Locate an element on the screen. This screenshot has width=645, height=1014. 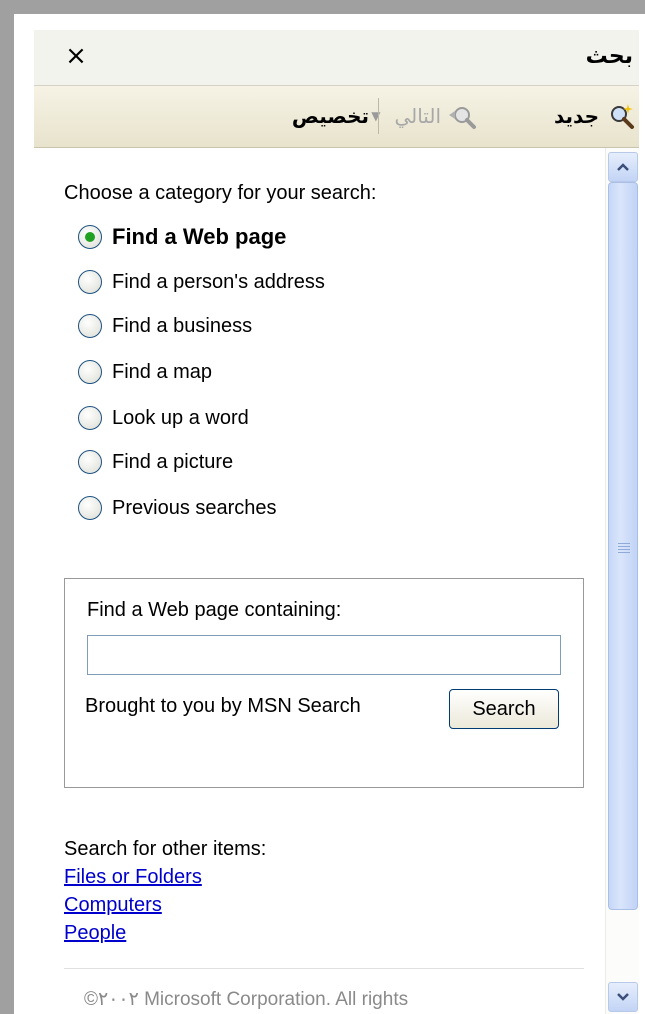
option-look-up-word: Look up a word is located at coordinates (163, 418).